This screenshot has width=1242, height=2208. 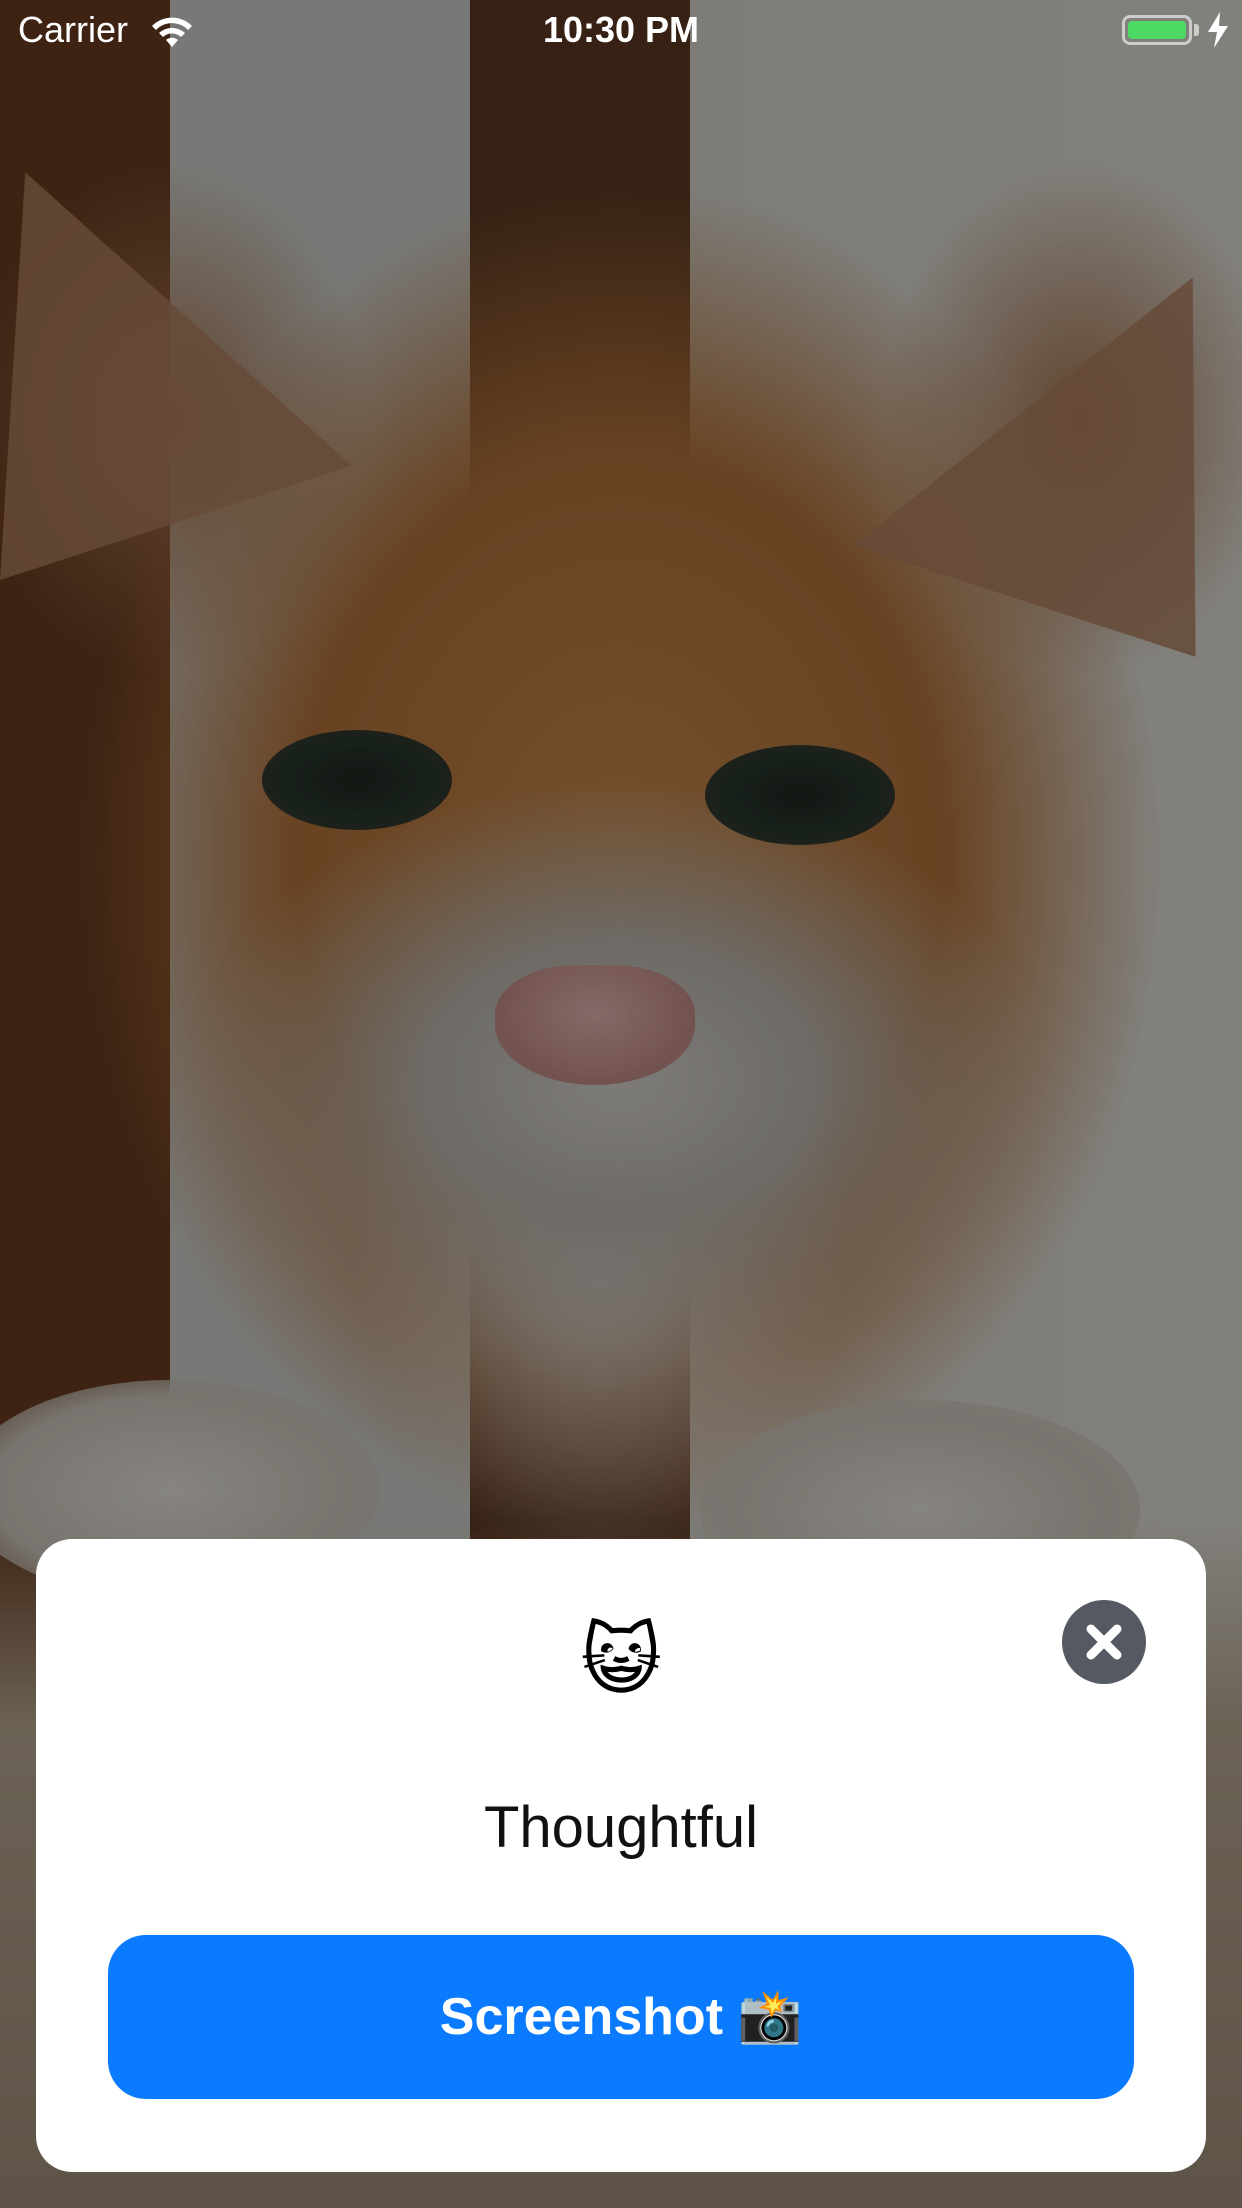 What do you see at coordinates (621, 2017) in the screenshot?
I see `screenshot-button: Screenshot 📸` at bounding box center [621, 2017].